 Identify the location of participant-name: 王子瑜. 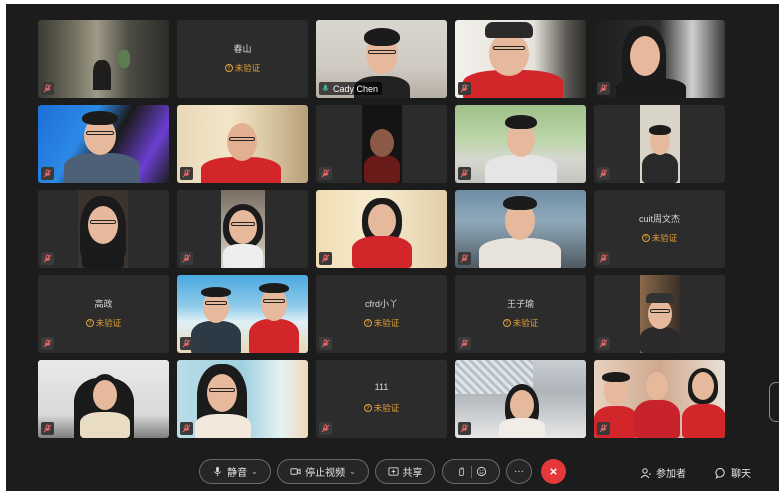
(520, 304).